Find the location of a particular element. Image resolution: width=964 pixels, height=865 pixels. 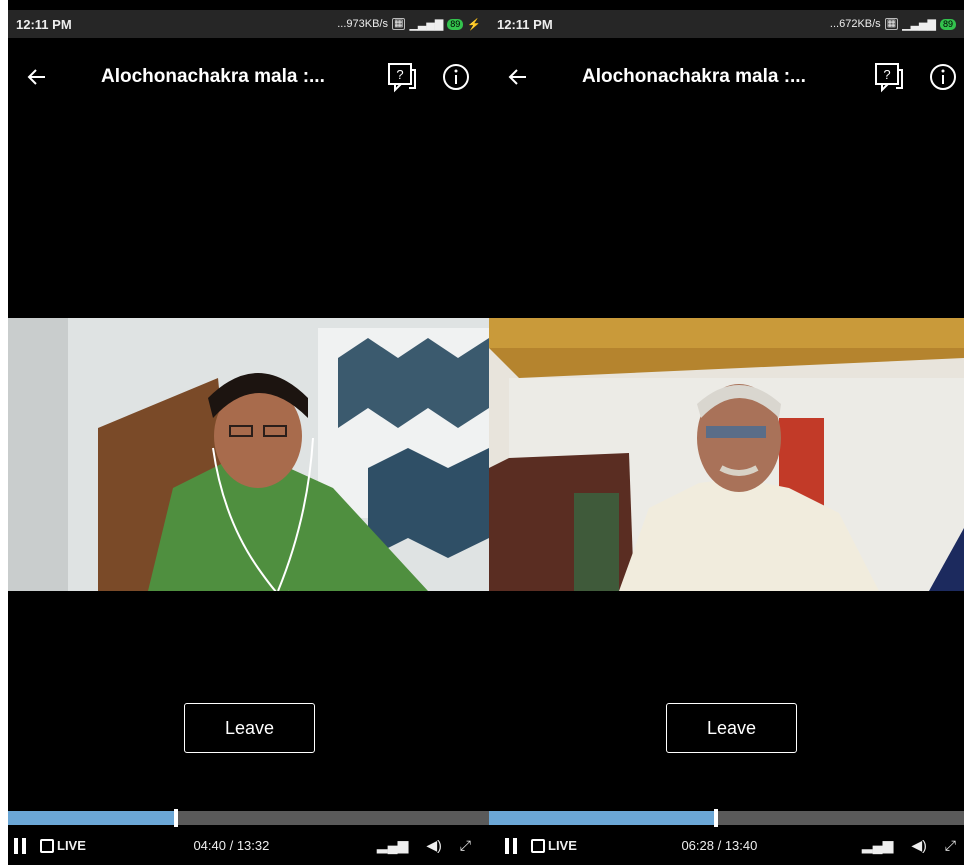

time-display: 06:28 / 13:40 is located at coordinates (719, 845).